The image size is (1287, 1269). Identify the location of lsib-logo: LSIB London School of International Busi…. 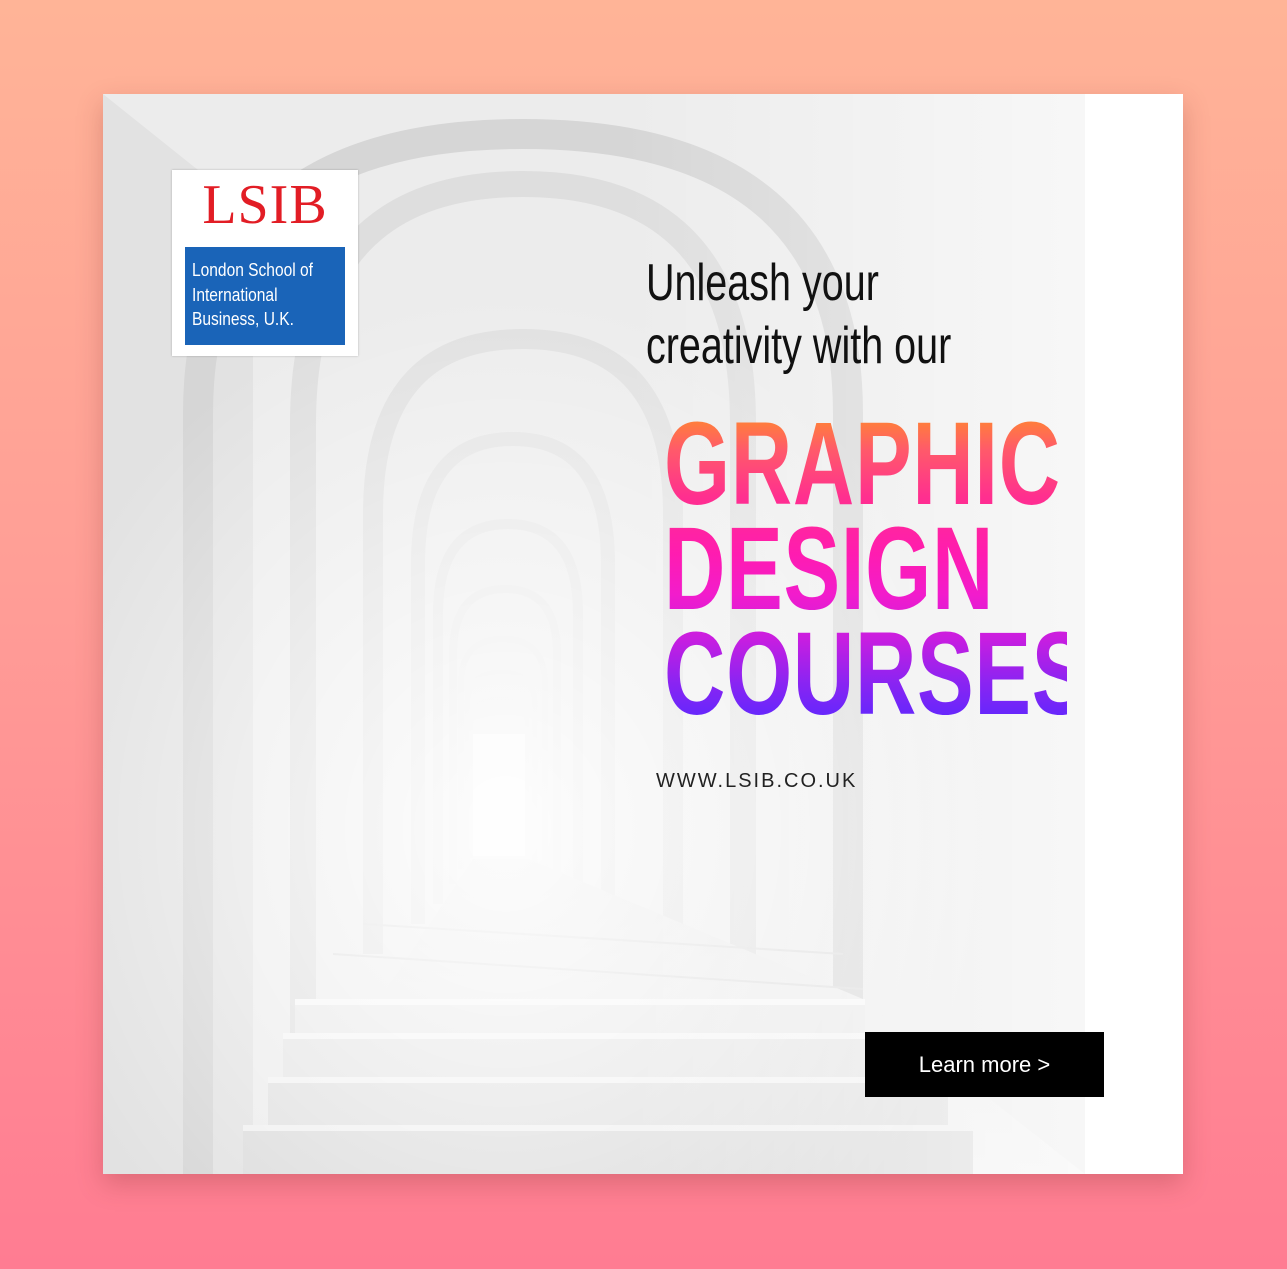
(265, 263).